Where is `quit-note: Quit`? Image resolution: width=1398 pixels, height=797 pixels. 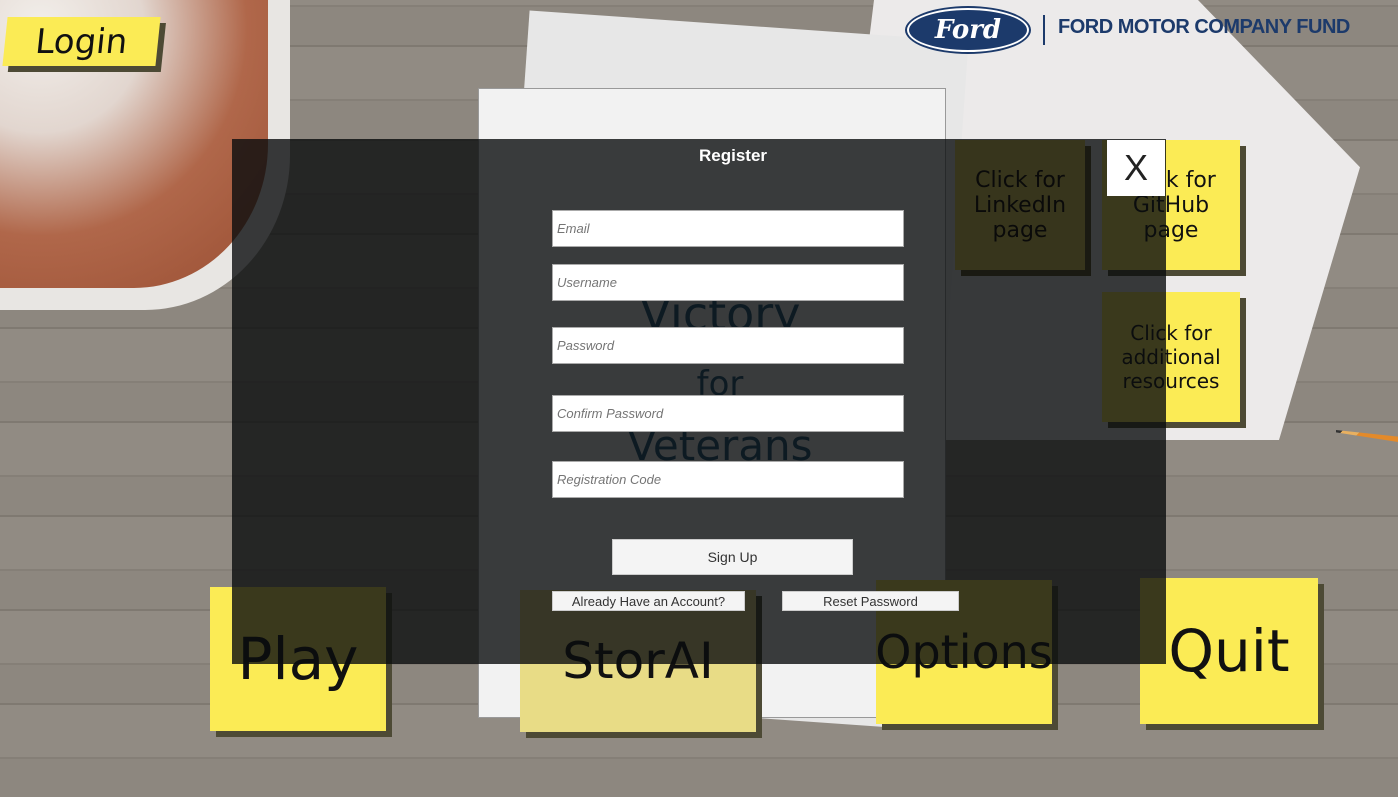
quit-note: Quit is located at coordinates (1229, 651).